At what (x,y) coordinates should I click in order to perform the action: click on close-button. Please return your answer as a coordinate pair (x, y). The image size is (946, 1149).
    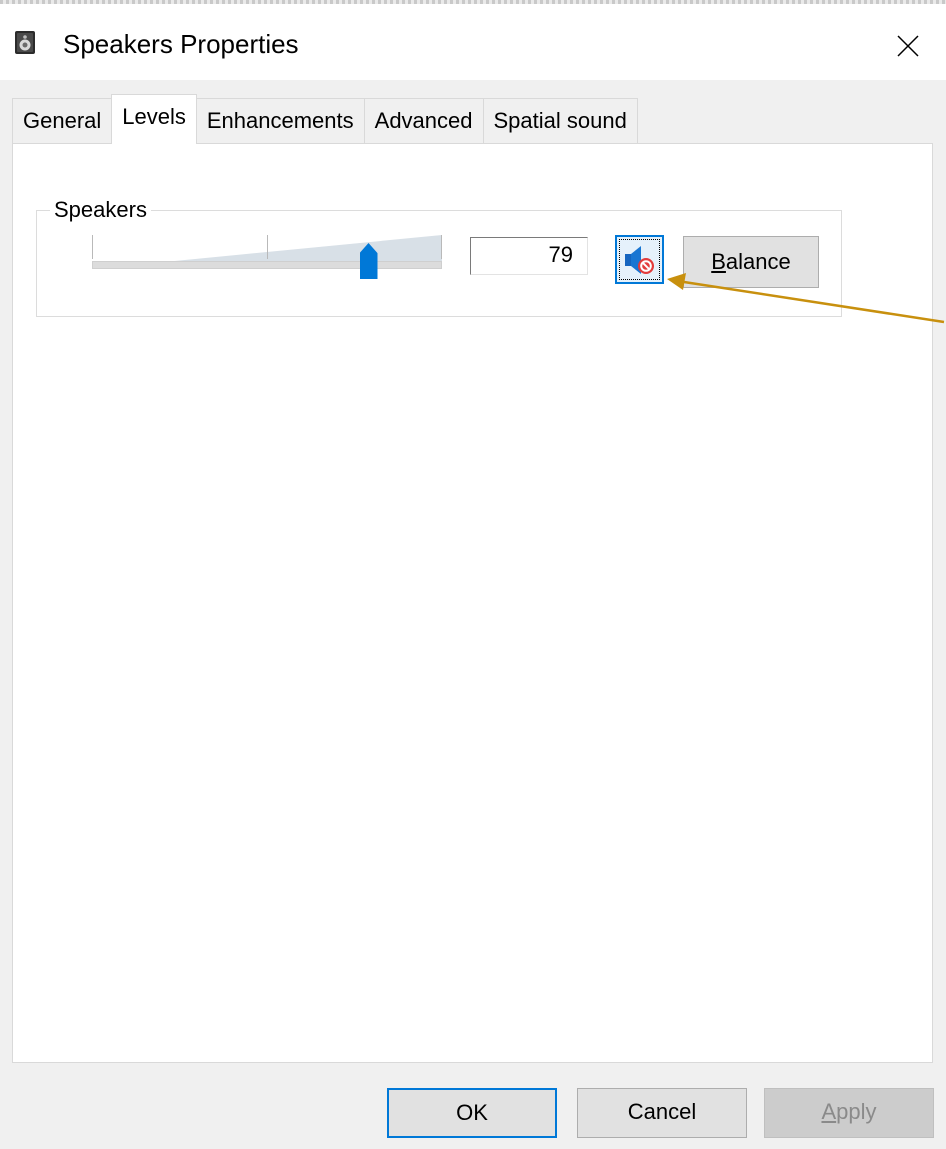
    Looking at the image, I should click on (908, 46).